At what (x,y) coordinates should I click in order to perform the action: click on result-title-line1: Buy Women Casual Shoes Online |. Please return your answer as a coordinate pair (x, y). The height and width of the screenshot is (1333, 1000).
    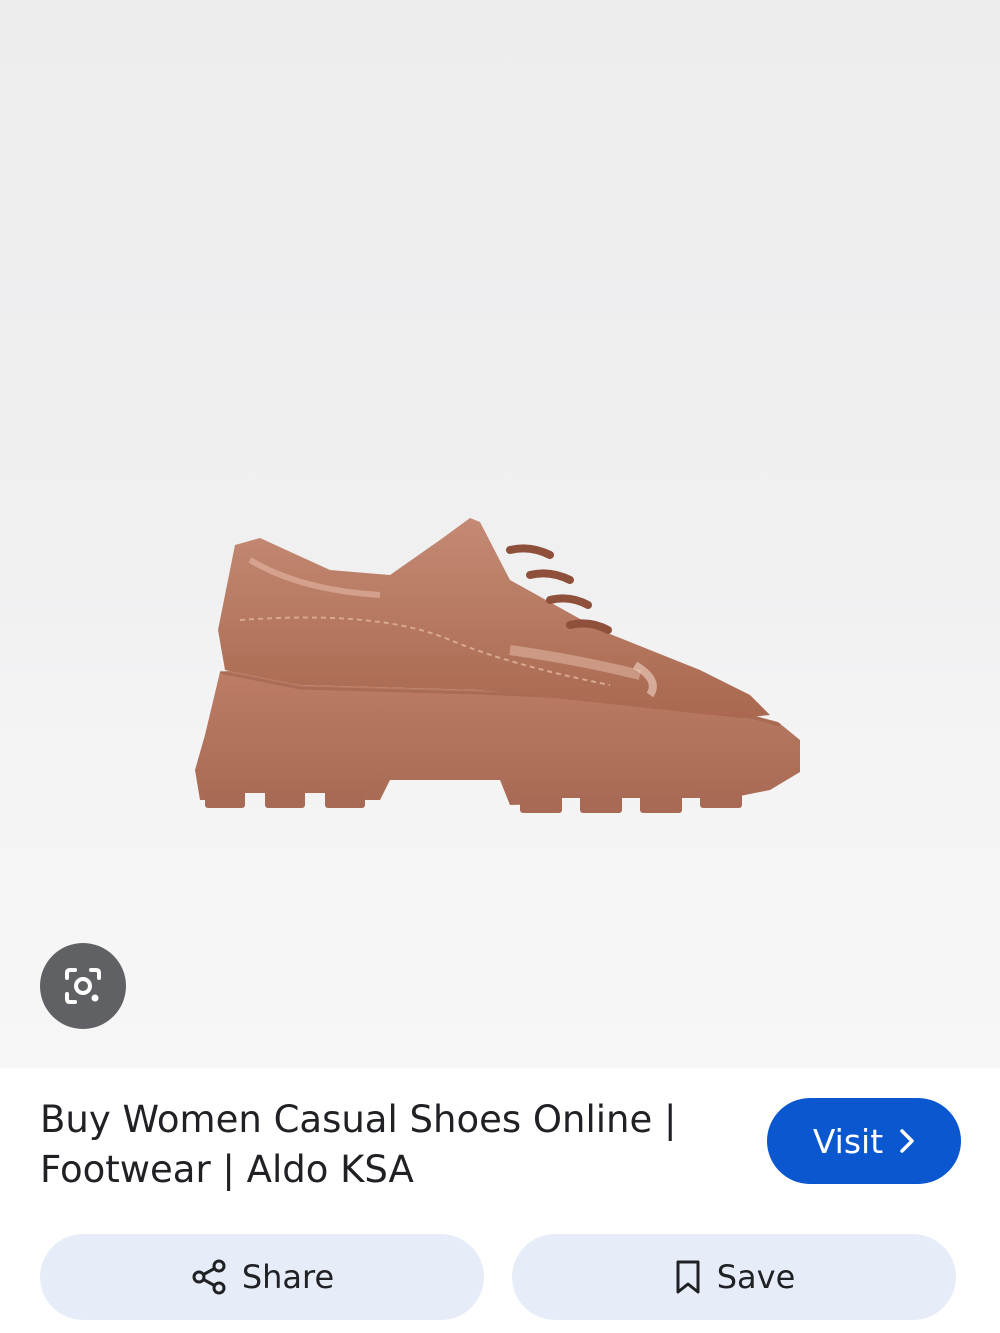
    Looking at the image, I should click on (358, 1119).